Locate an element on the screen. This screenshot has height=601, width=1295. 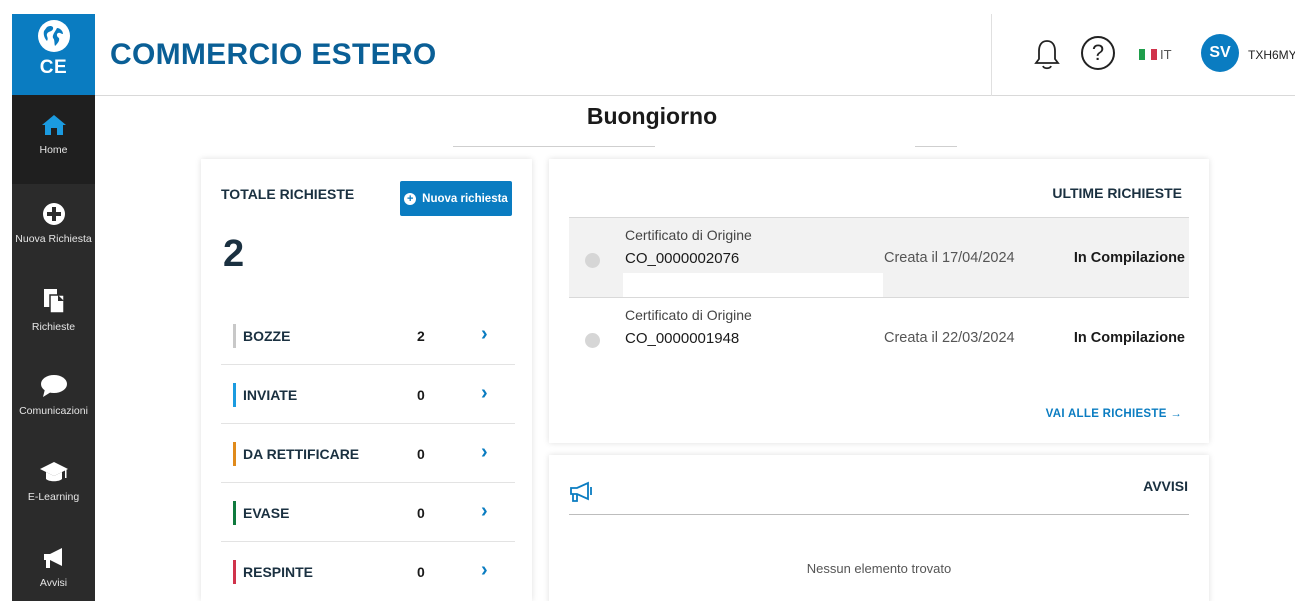
sidebar-item-label: E-Learning is located at coordinates (53, 497).